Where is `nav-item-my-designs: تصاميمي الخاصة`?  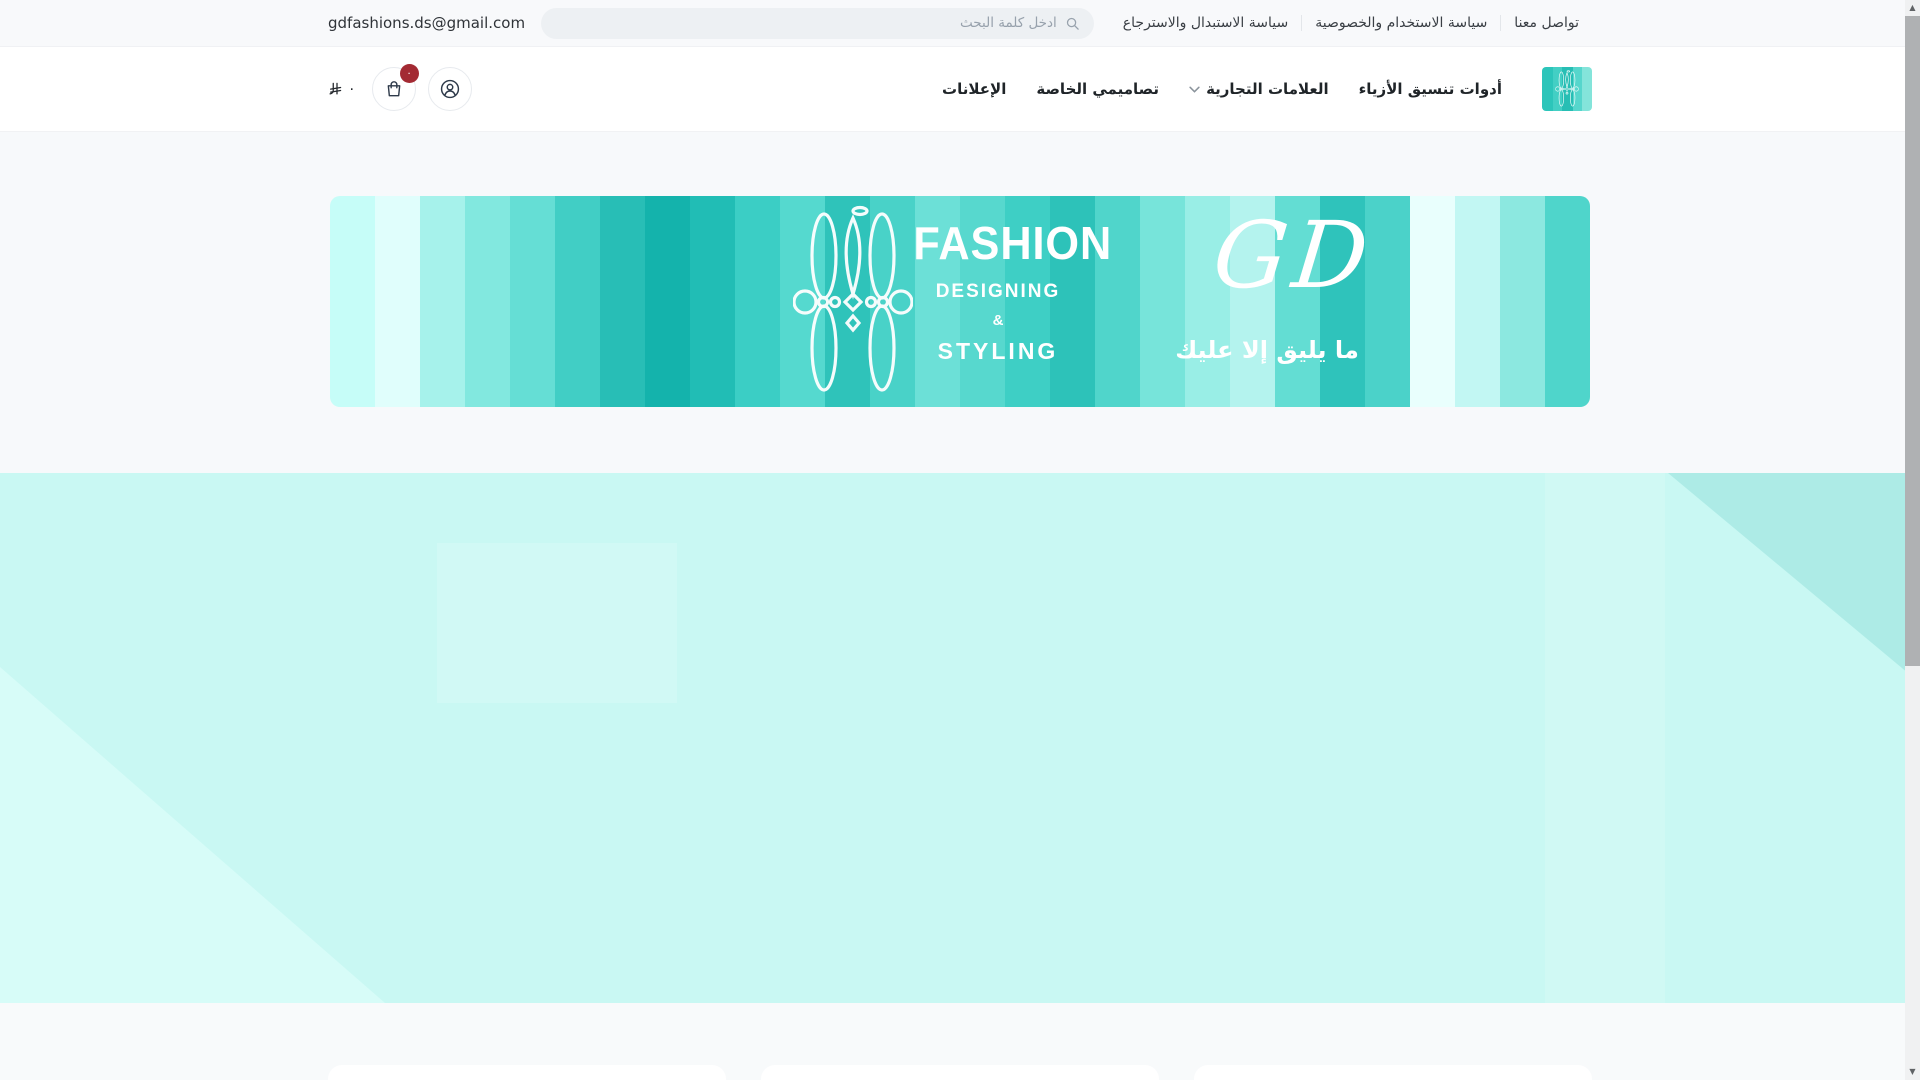 nav-item-my-designs: تصاميمي الخاصة is located at coordinates (1097, 89).